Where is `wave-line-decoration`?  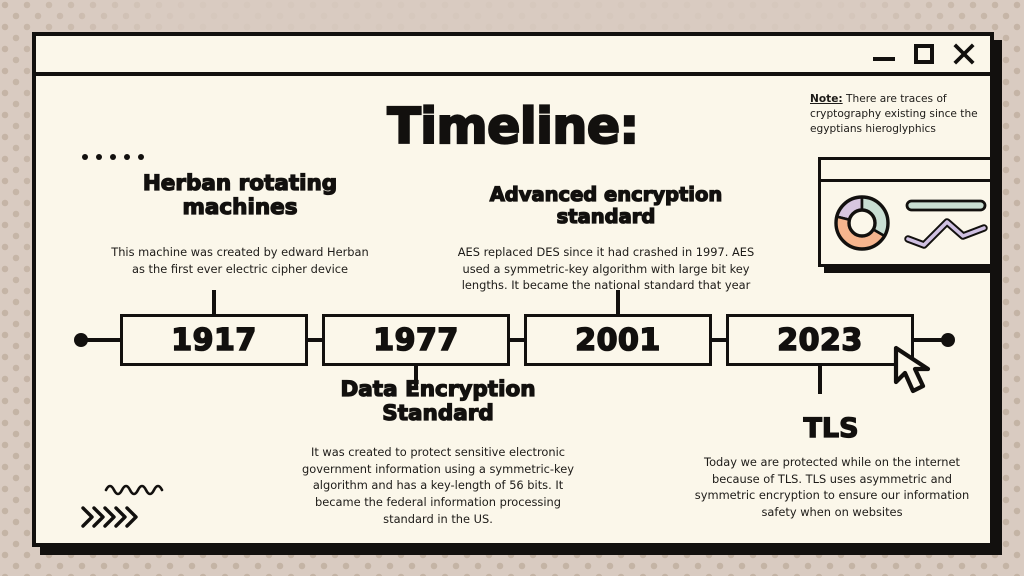
wave-line-decoration is located at coordinates (134, 490).